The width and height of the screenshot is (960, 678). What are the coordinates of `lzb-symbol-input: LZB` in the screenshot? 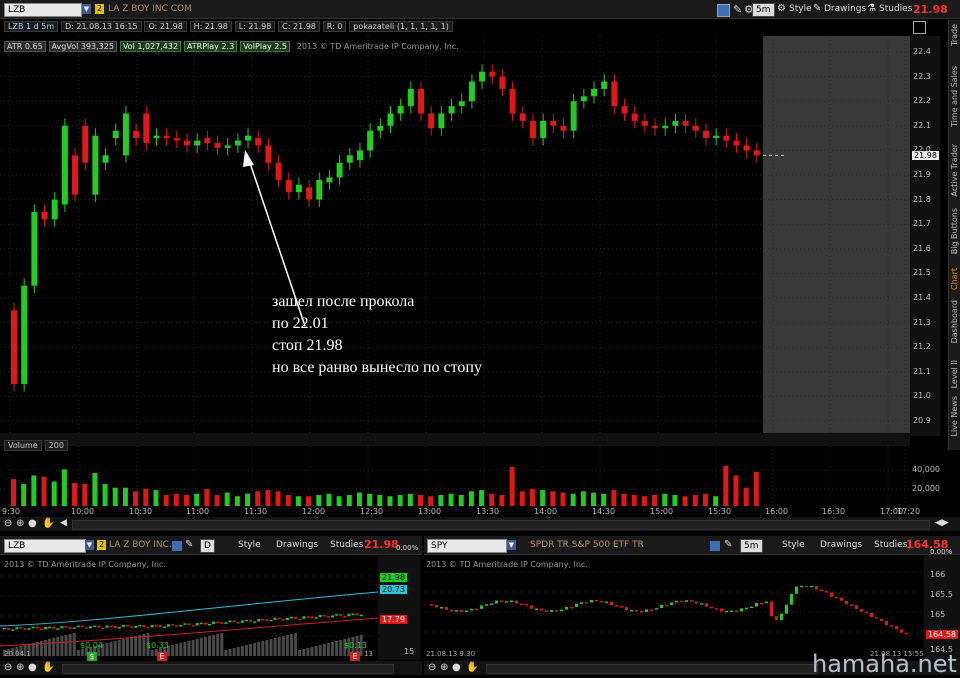 It's located at (45, 546).